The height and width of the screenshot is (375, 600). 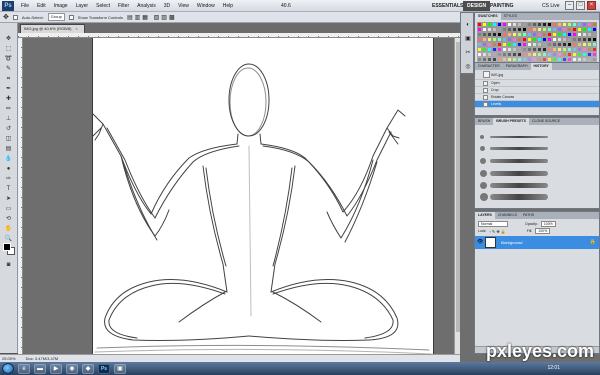 I want to click on cs-live-button: CS Live, so click(x=551, y=6).